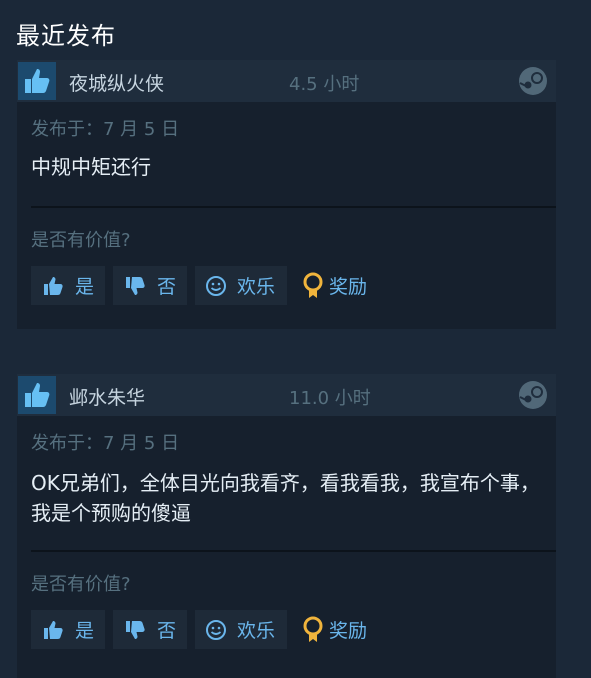 The image size is (591, 678). Describe the element at coordinates (91, 167) in the screenshot. I see `review-content: 中规中矩还行` at that location.